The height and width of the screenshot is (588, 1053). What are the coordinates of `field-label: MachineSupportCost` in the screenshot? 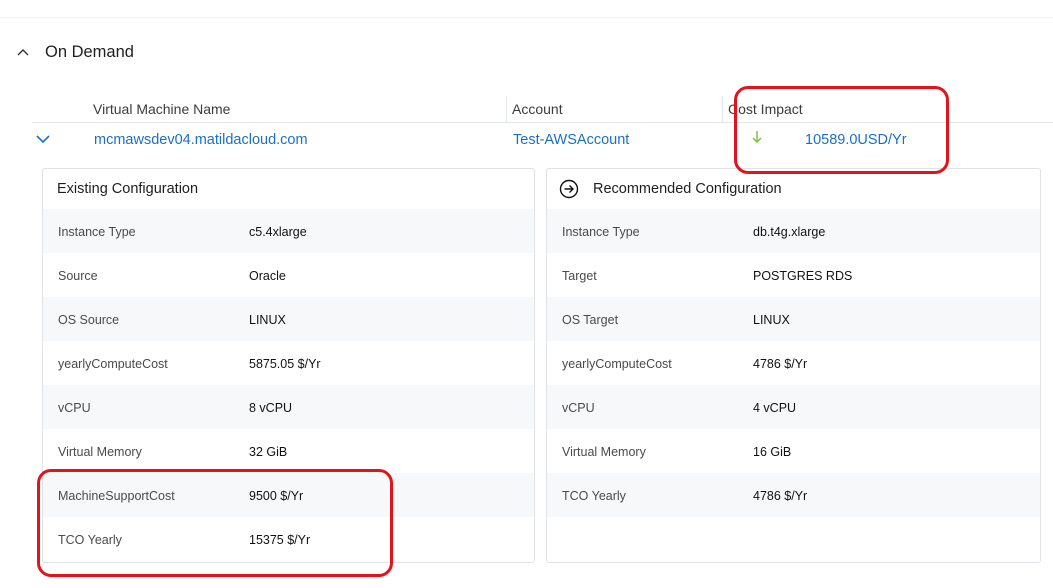 It's located at (116, 496).